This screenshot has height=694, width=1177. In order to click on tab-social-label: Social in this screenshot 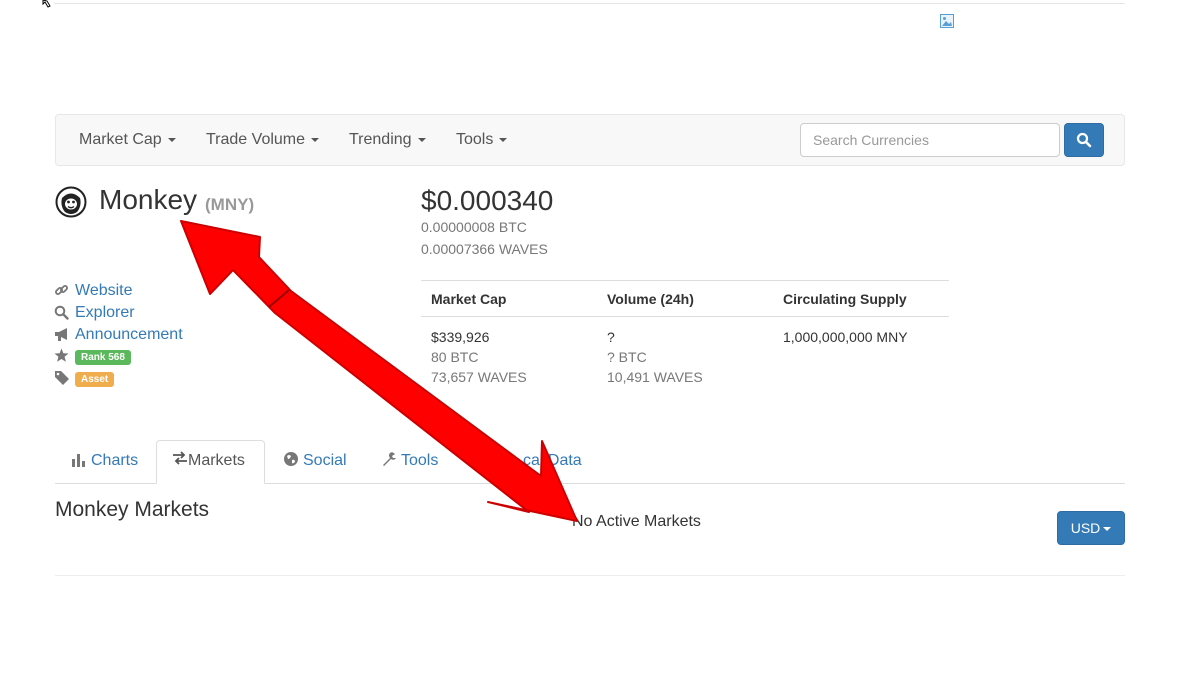, I will do `click(325, 460)`.